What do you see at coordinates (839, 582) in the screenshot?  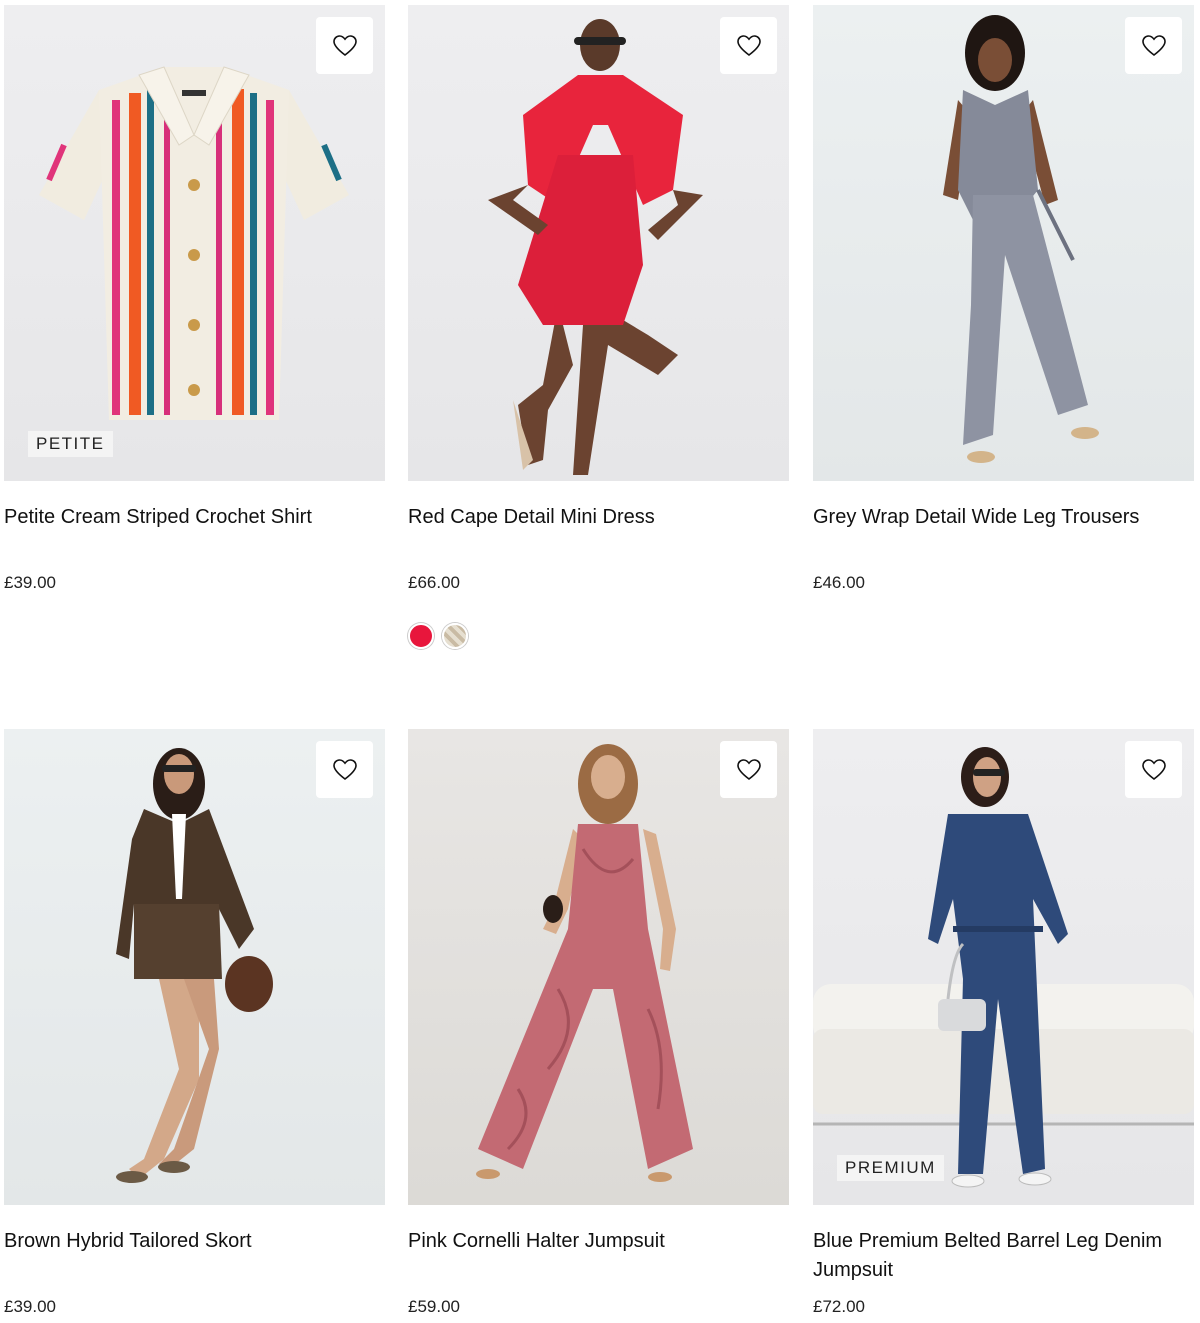 I see `product-price: £46.00` at bounding box center [839, 582].